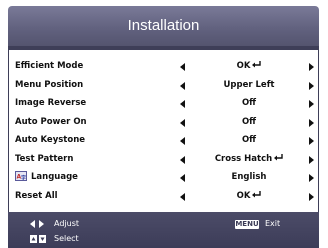 This screenshot has width=328, height=248. What do you see at coordinates (51, 103) in the screenshot?
I see `menu-row-label: Image Reverse` at bounding box center [51, 103].